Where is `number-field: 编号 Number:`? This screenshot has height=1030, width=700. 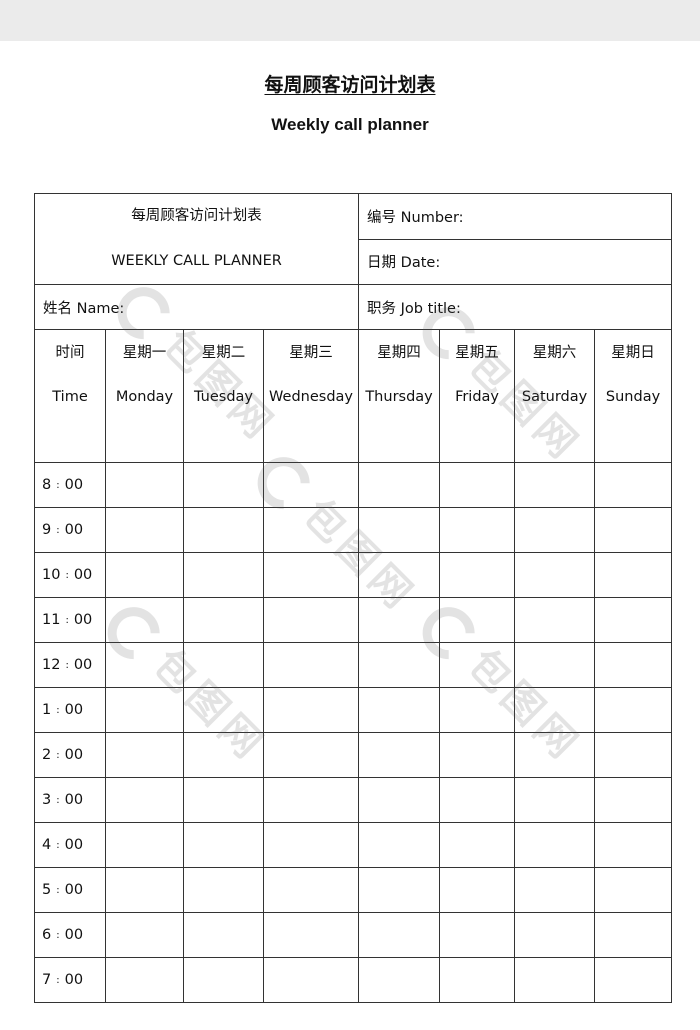 number-field: 编号 Number: is located at coordinates (515, 216).